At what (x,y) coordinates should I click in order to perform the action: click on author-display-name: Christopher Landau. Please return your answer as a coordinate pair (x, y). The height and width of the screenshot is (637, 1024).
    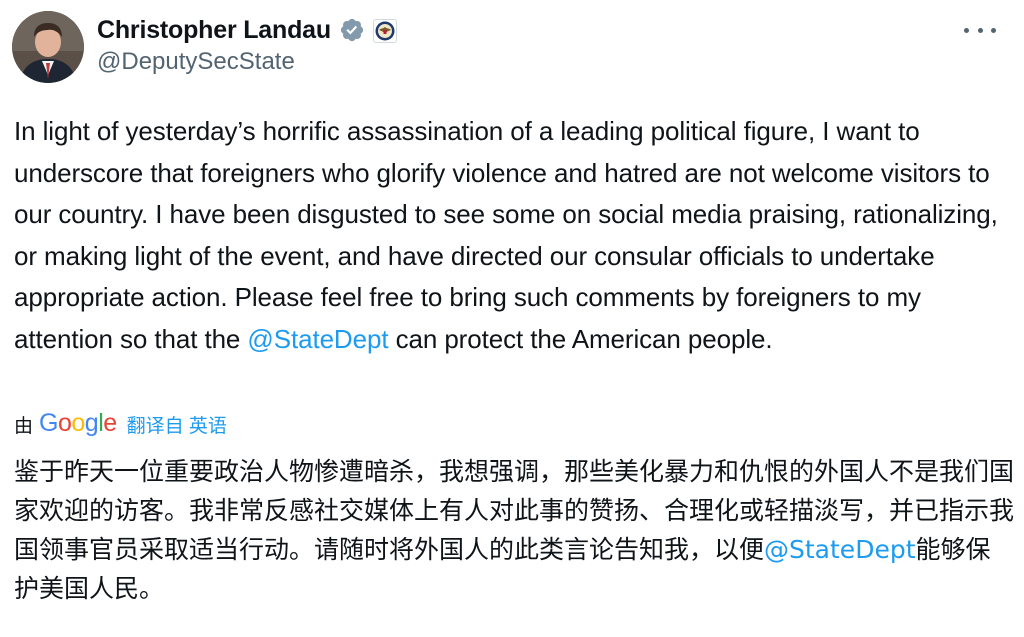
    Looking at the image, I should click on (214, 30).